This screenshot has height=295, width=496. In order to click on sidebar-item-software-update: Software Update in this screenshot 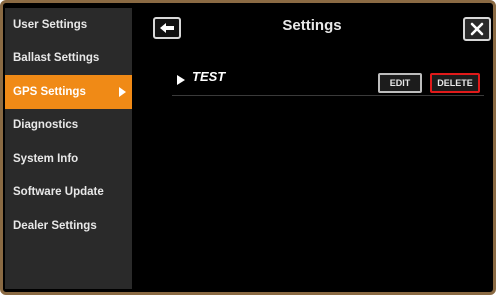, I will do `click(68, 193)`.